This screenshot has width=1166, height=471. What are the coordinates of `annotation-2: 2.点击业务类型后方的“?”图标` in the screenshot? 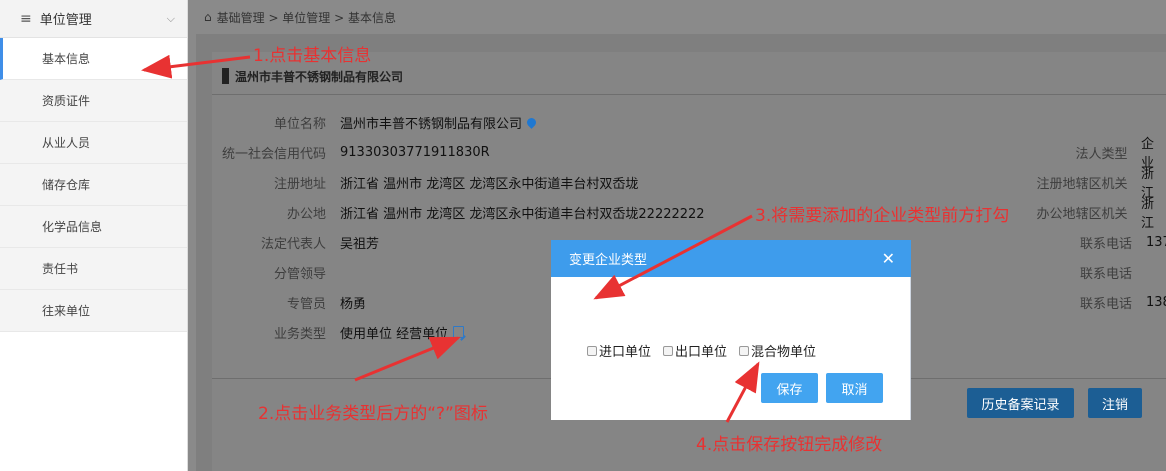 It's located at (373, 414).